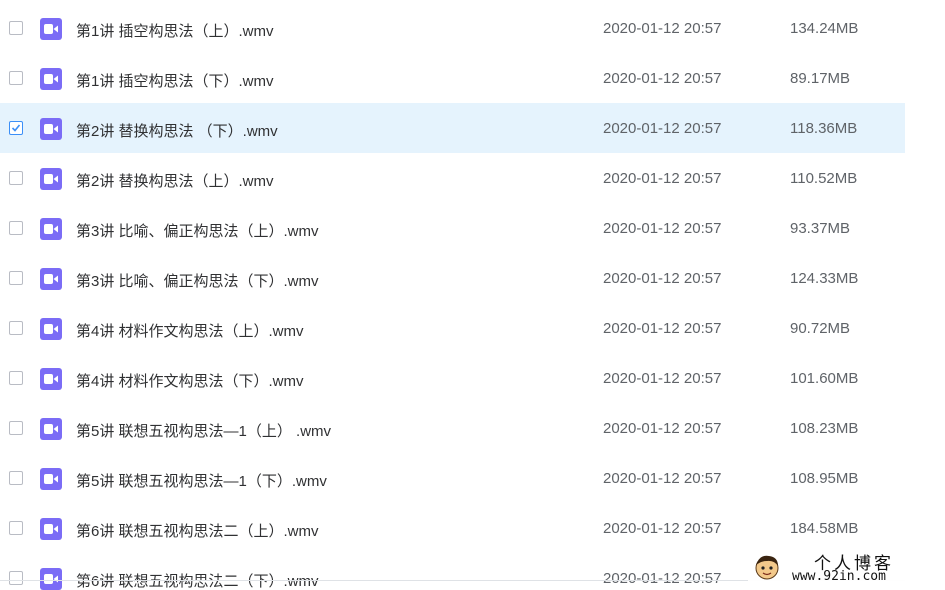 The height and width of the screenshot is (590, 945). I want to click on file-name: 第1讲 插空构思法（上）.wmv, so click(175, 30).